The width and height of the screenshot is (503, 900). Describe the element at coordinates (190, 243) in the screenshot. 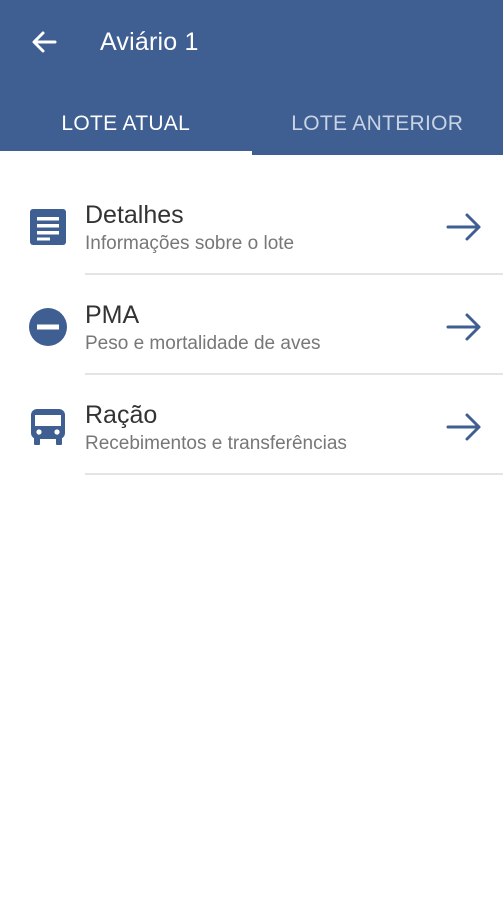

I see `item-subtitle: Informações sobre o lote` at that location.